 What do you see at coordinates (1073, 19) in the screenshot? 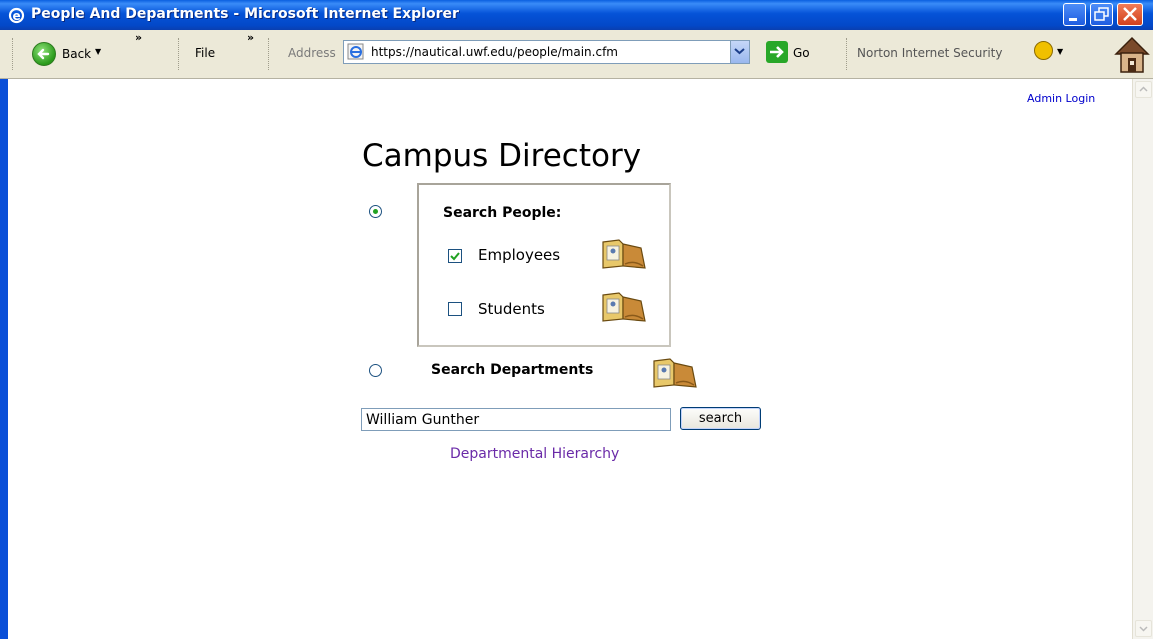
I see `minimize-icon` at bounding box center [1073, 19].